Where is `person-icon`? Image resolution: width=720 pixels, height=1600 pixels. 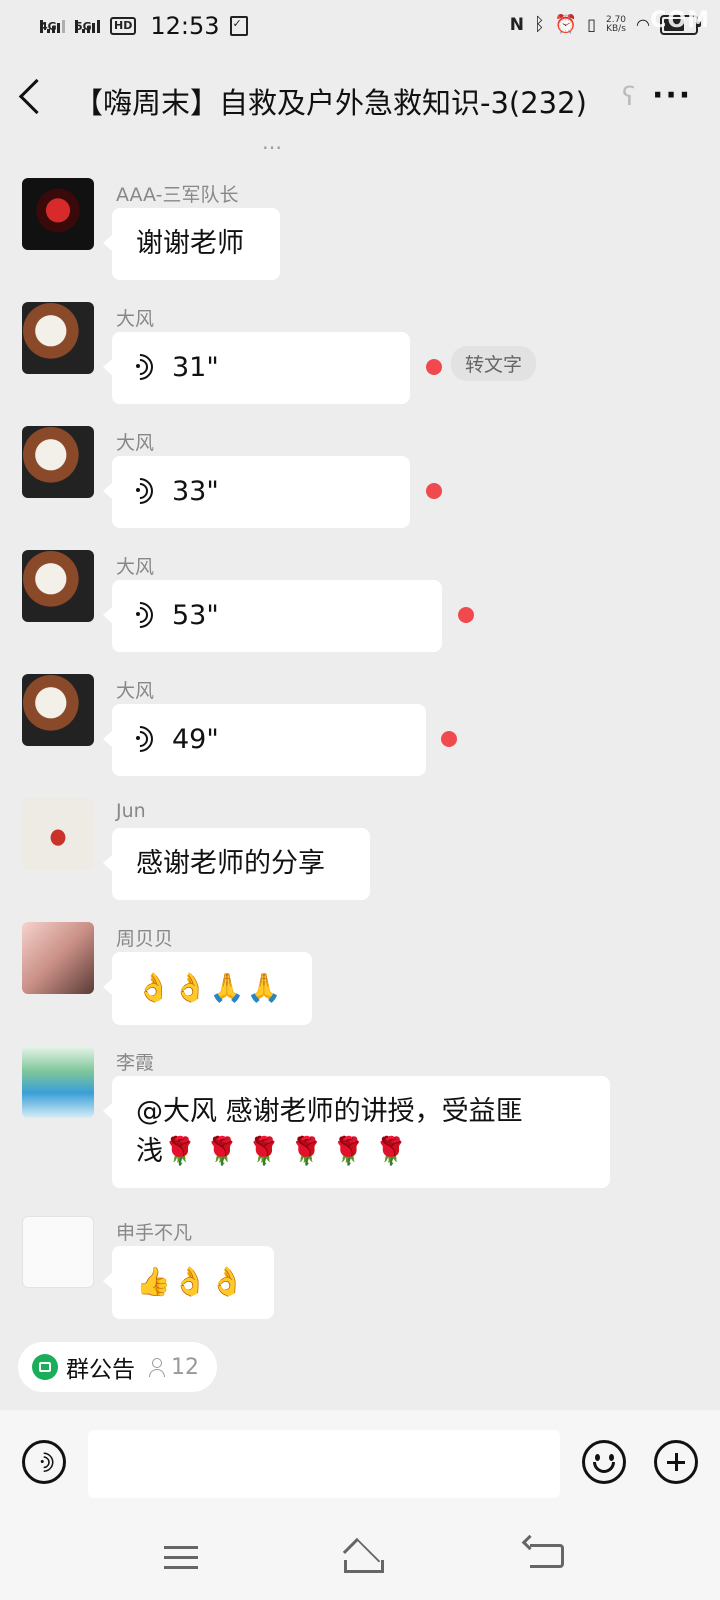
person-icon is located at coordinates (157, 1367).